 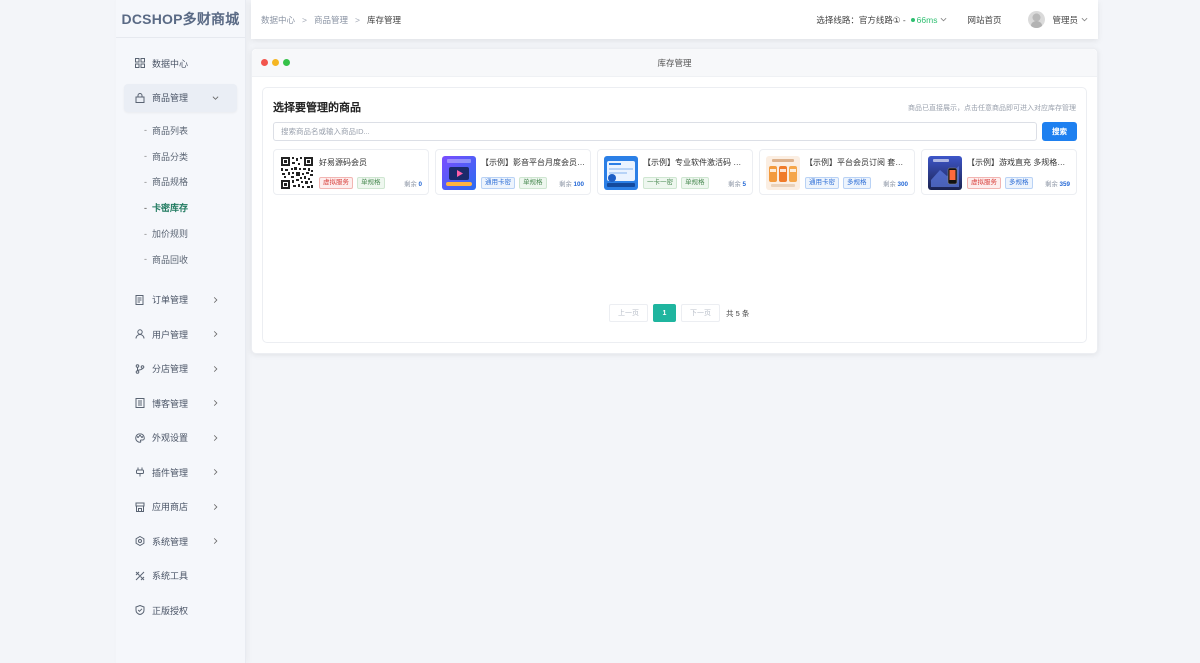 What do you see at coordinates (1065, 20) in the screenshot?
I see `user-name: 管理员` at bounding box center [1065, 20].